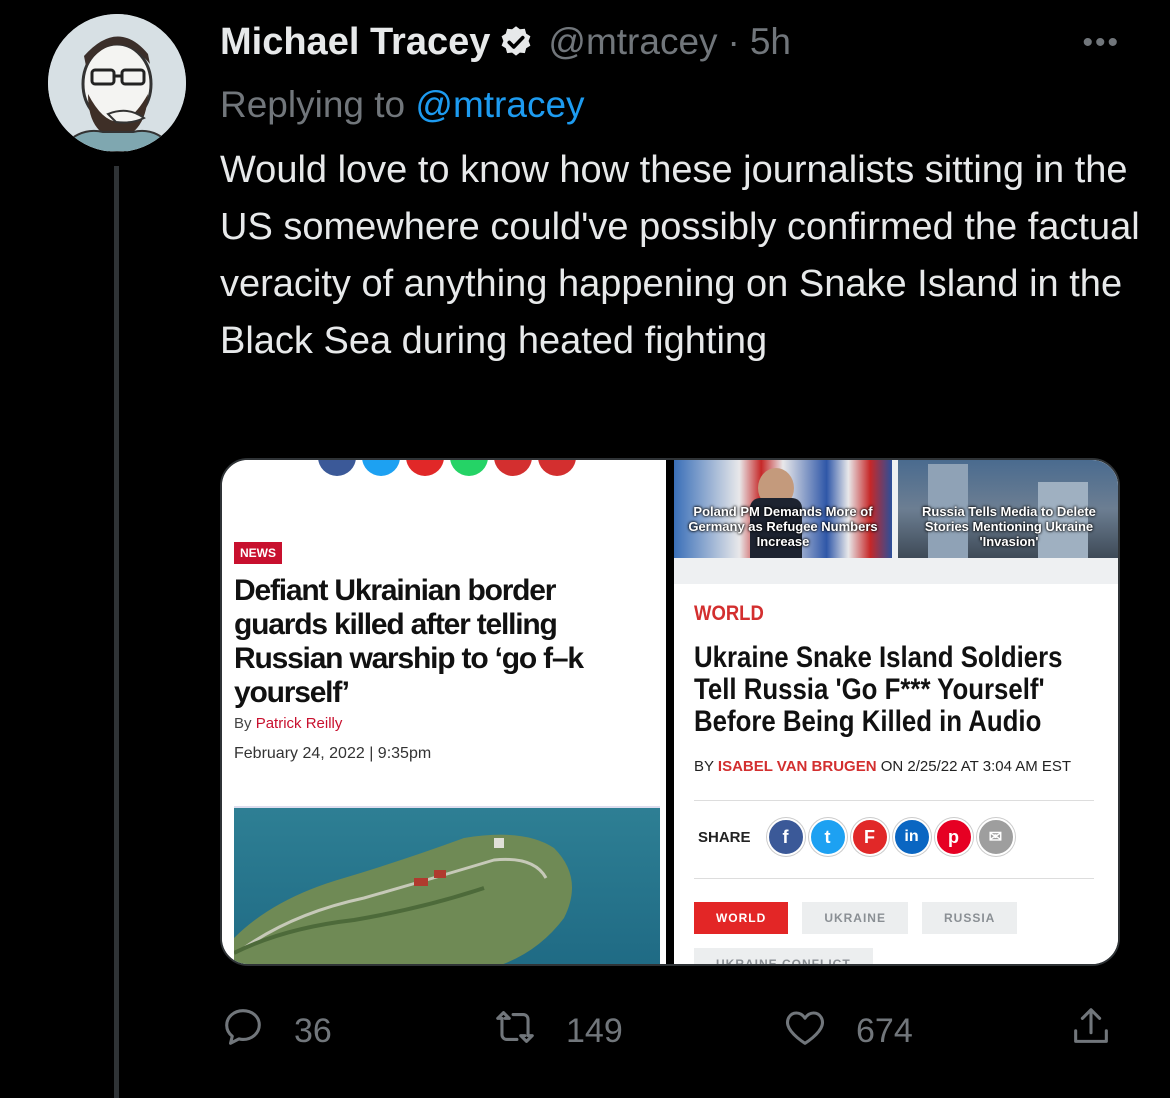  Describe the element at coordinates (847, 1031) in the screenshot. I see `like-button: 674` at that location.